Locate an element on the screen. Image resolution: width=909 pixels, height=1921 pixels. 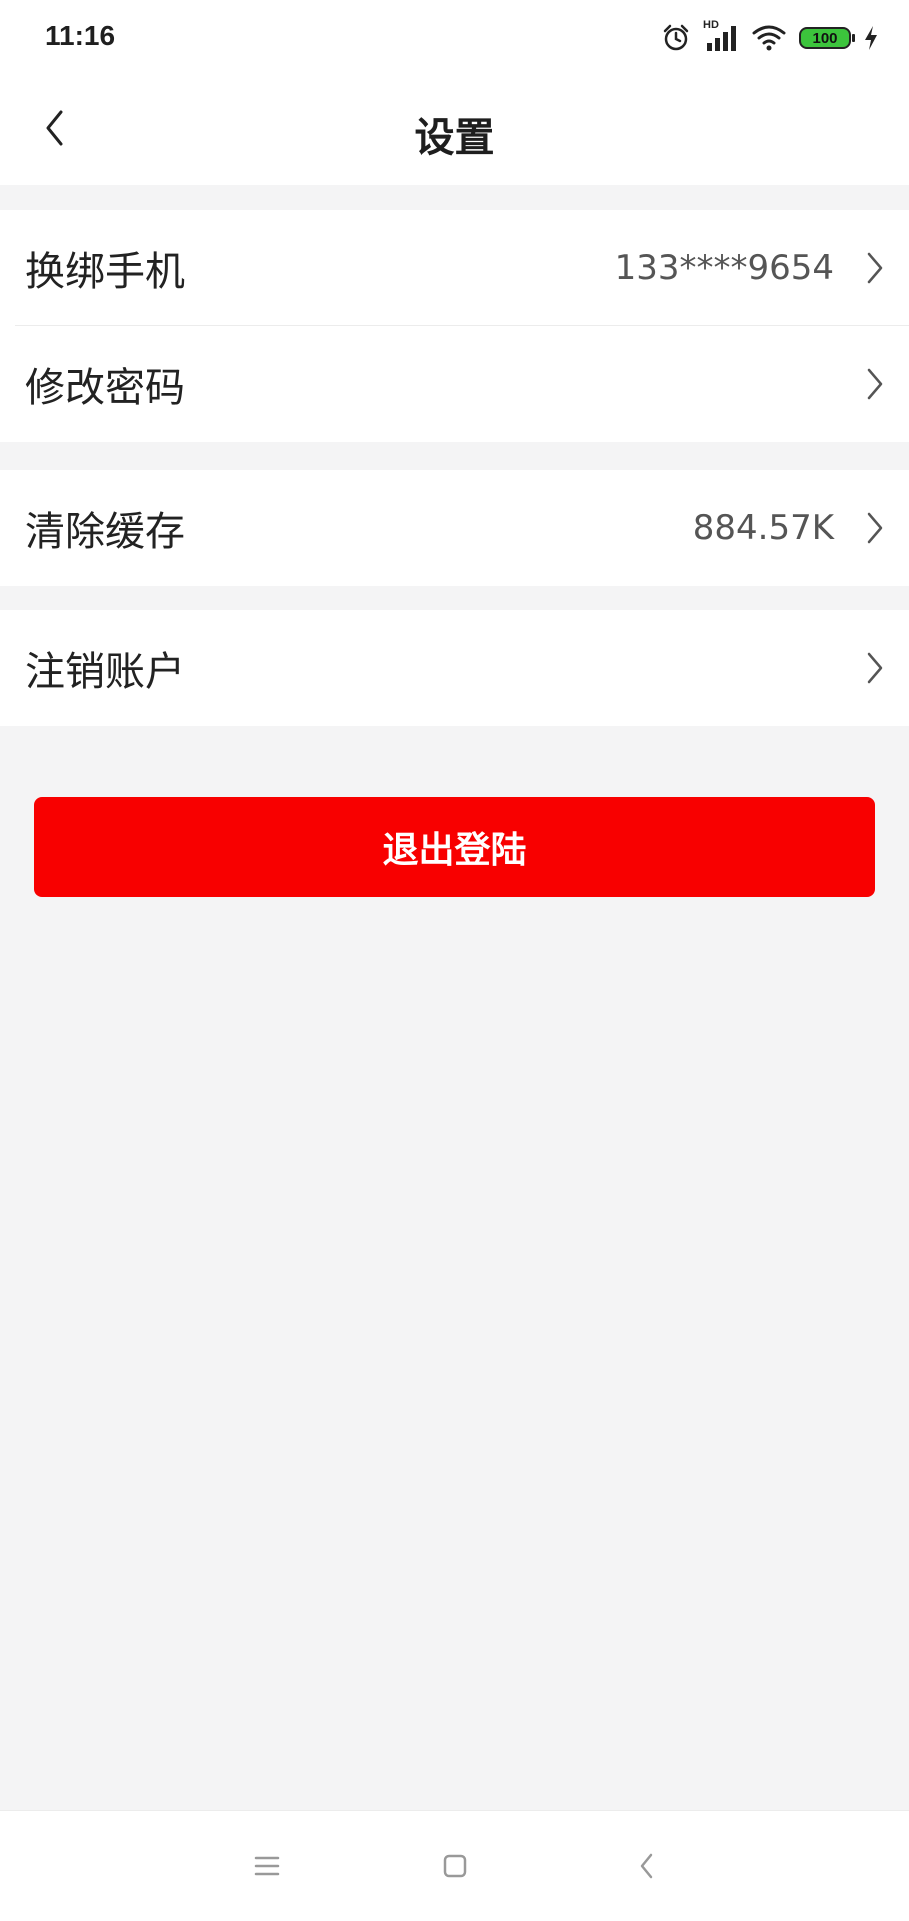
charging-icon is located at coordinates (871, 38).